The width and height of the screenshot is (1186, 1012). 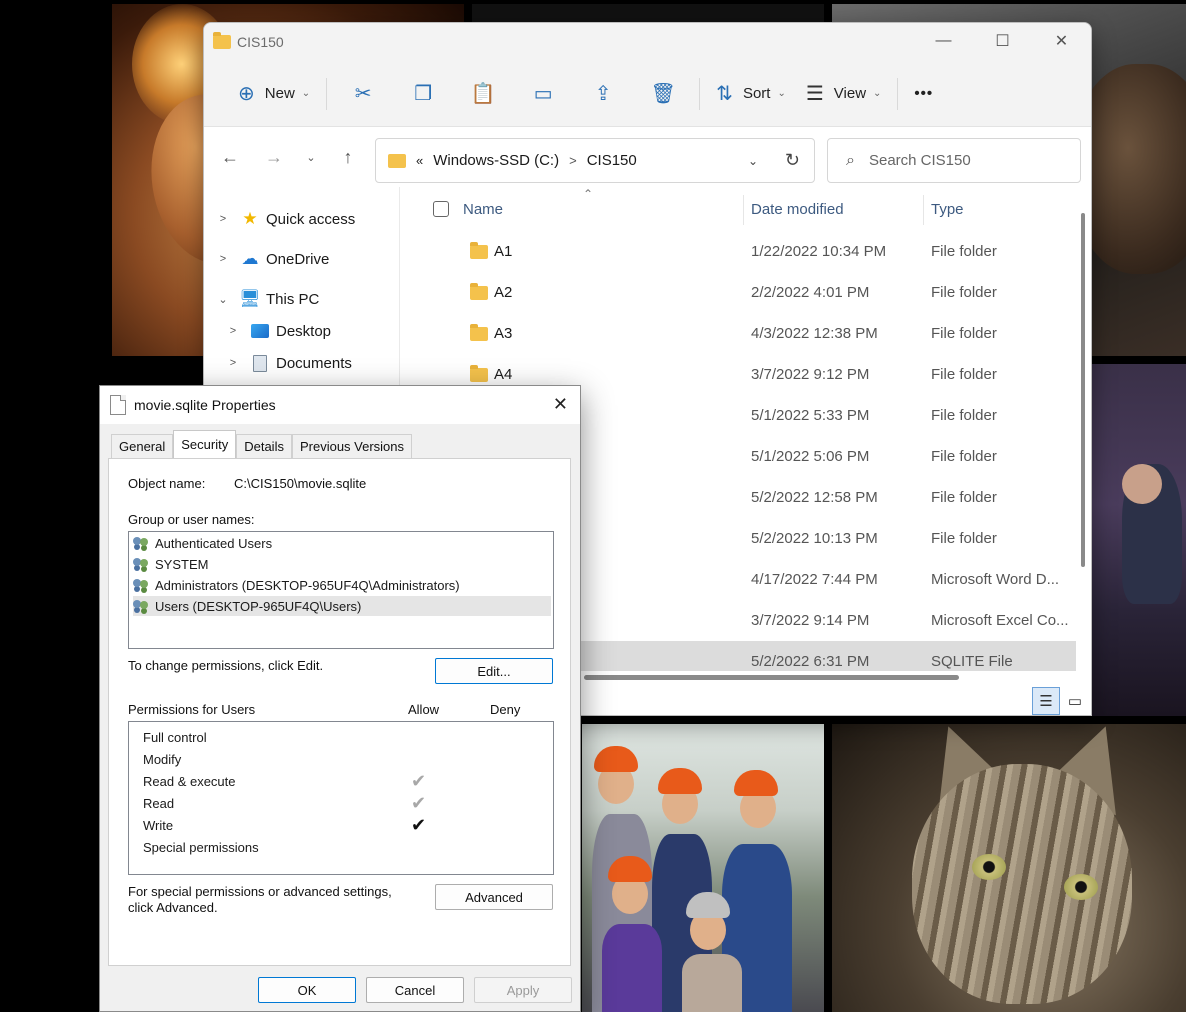 I want to click on address-dropdown-icon: ⌄, so click(x=753, y=161).